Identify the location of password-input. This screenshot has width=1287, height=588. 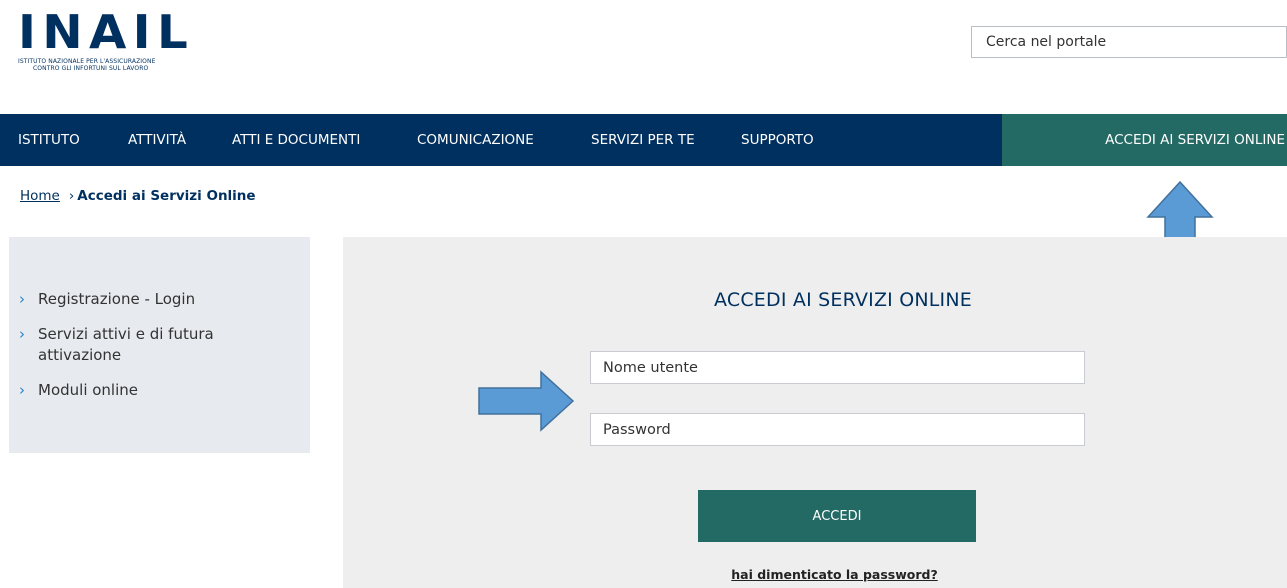
(837, 429).